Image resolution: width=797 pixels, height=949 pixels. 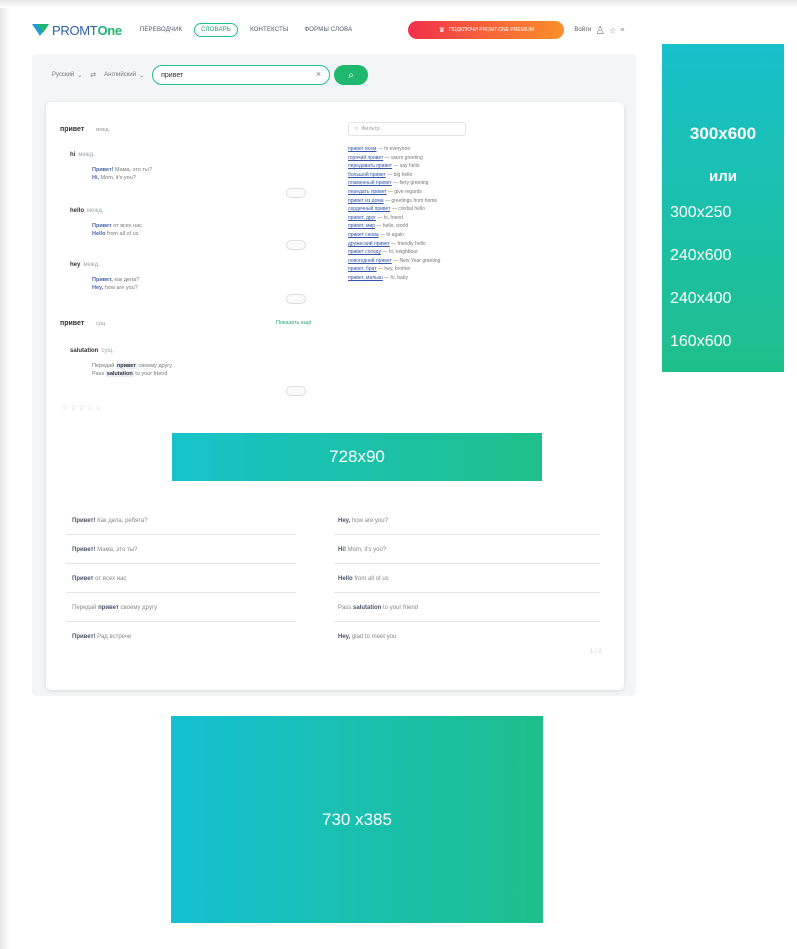 What do you see at coordinates (596, 652) in the screenshot?
I see `pagination: 1 / 2` at bounding box center [596, 652].